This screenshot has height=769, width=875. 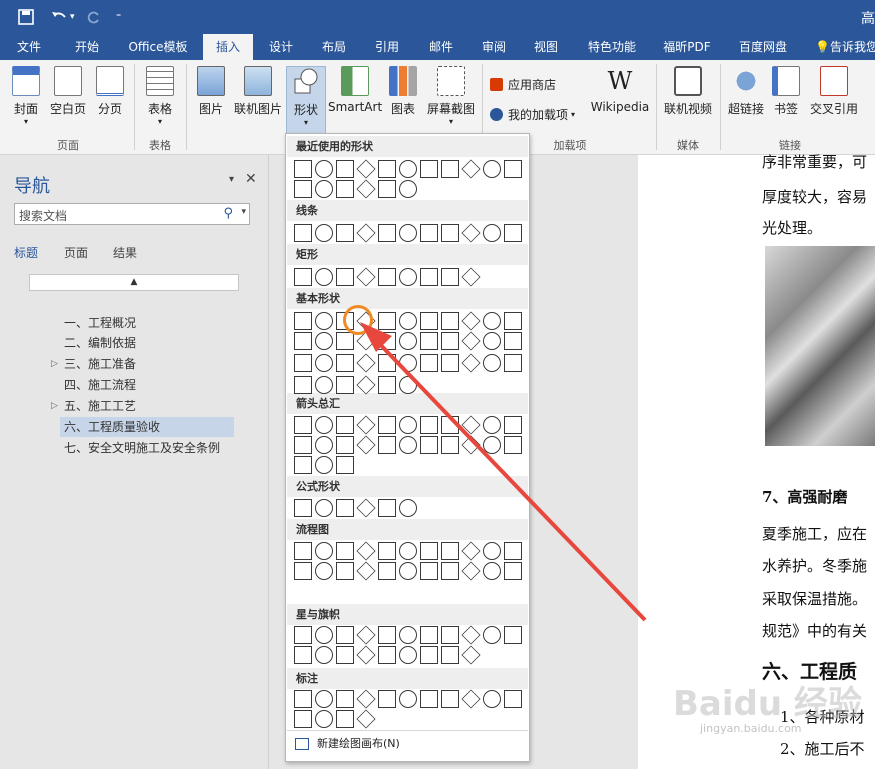 I want to click on nav-options-icon: ▾, so click(x=231, y=179).